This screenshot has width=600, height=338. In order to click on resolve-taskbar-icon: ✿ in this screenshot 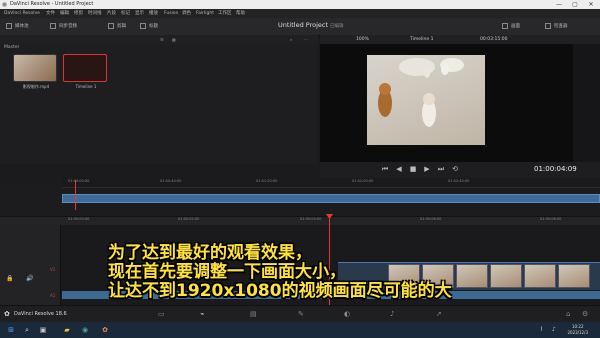, I will do `click(105, 330)`.